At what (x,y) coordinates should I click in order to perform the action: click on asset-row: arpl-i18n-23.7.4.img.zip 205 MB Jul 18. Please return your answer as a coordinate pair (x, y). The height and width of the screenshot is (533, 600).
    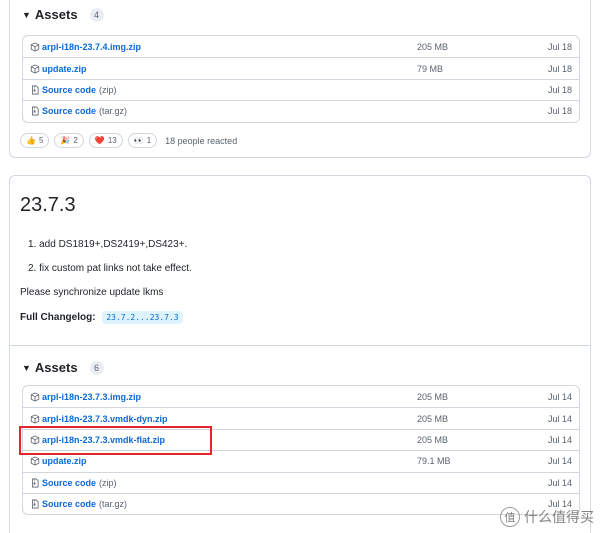
    Looking at the image, I should click on (301, 46).